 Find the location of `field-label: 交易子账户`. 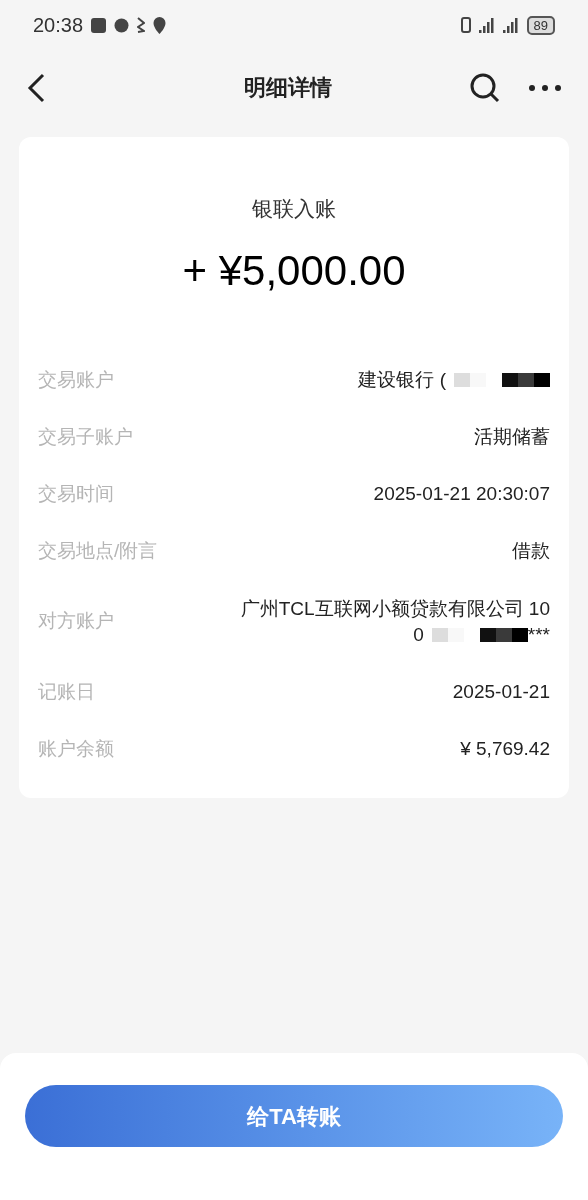

field-label: 交易子账户 is located at coordinates (85, 436).